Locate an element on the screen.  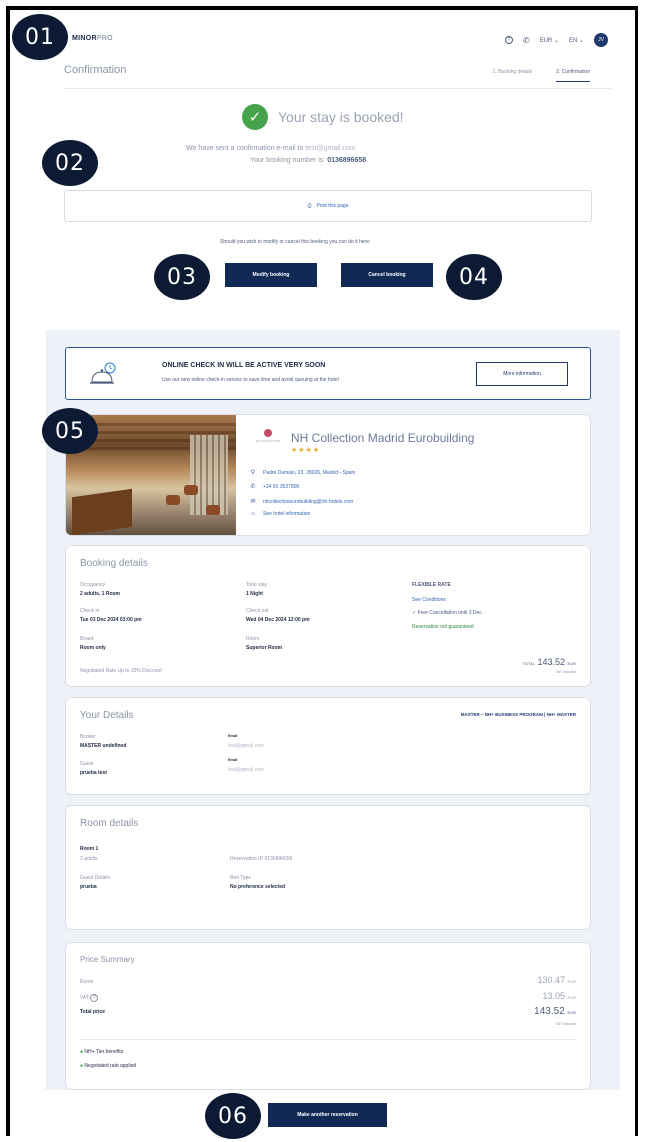
board-label: Board is located at coordinates (87, 639).